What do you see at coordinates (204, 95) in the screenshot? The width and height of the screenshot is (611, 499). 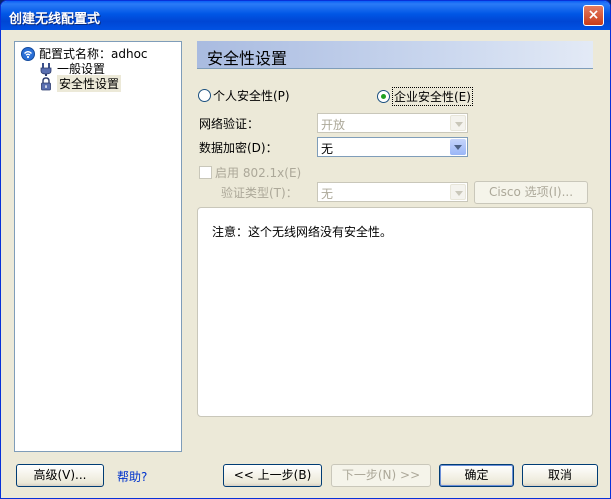 I see `radio-unchecked-icon` at bounding box center [204, 95].